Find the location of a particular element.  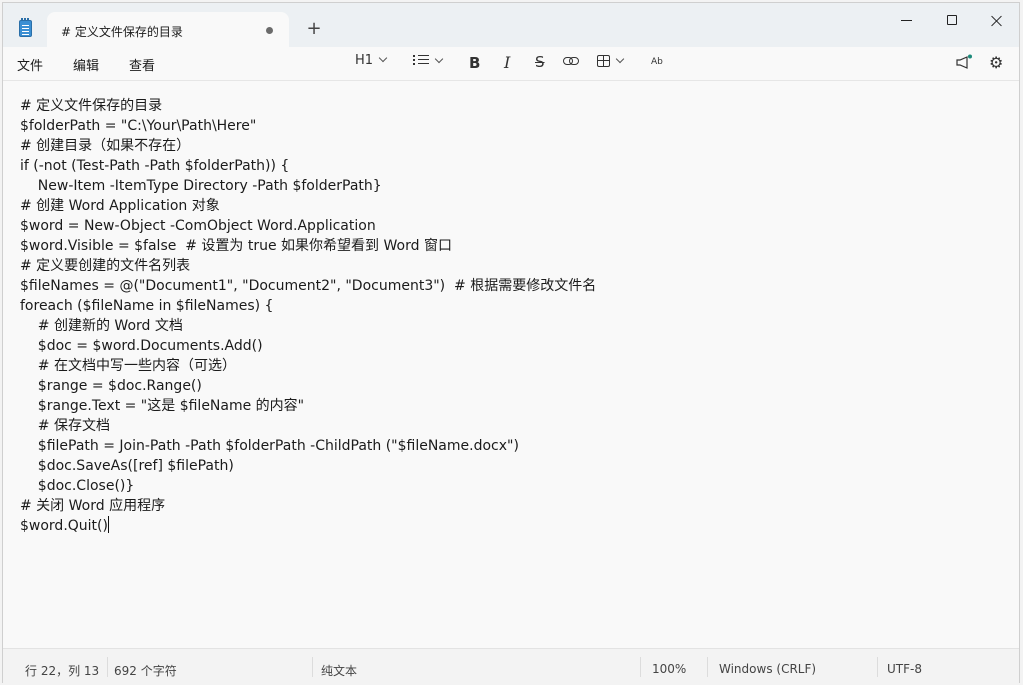

code-line: foreach ($fileName in $fileNames) { is located at coordinates (147, 306).